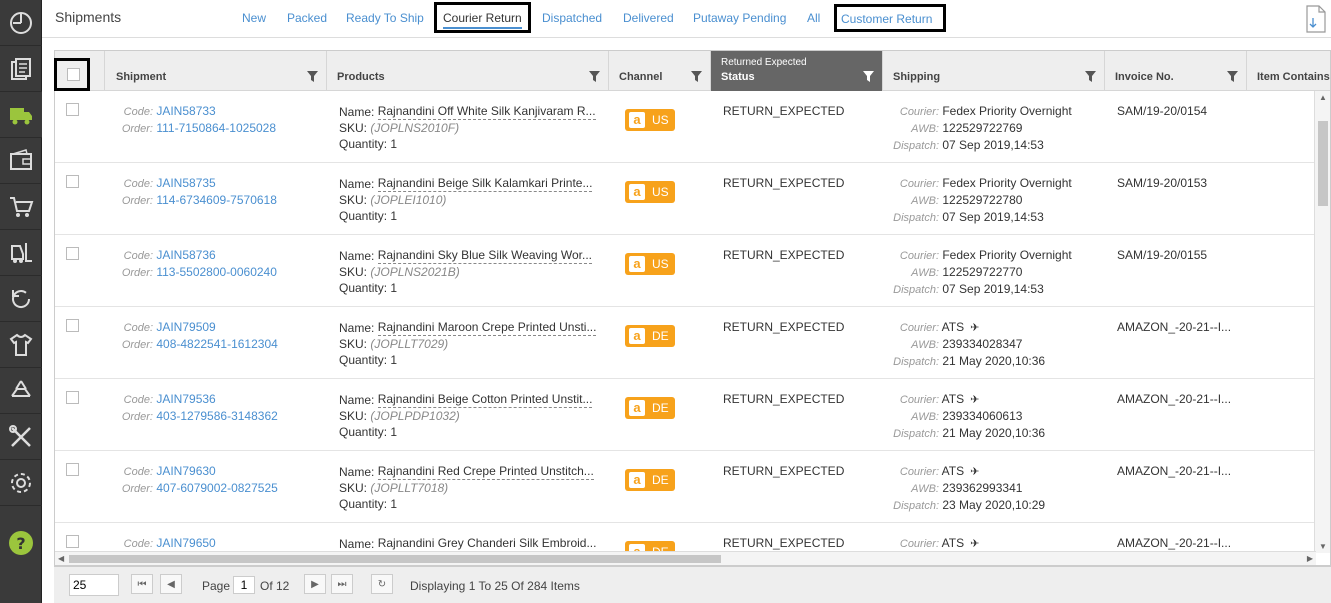  Describe the element at coordinates (395, 559) in the screenshot. I see `horizontal-scroll-thumb` at that location.